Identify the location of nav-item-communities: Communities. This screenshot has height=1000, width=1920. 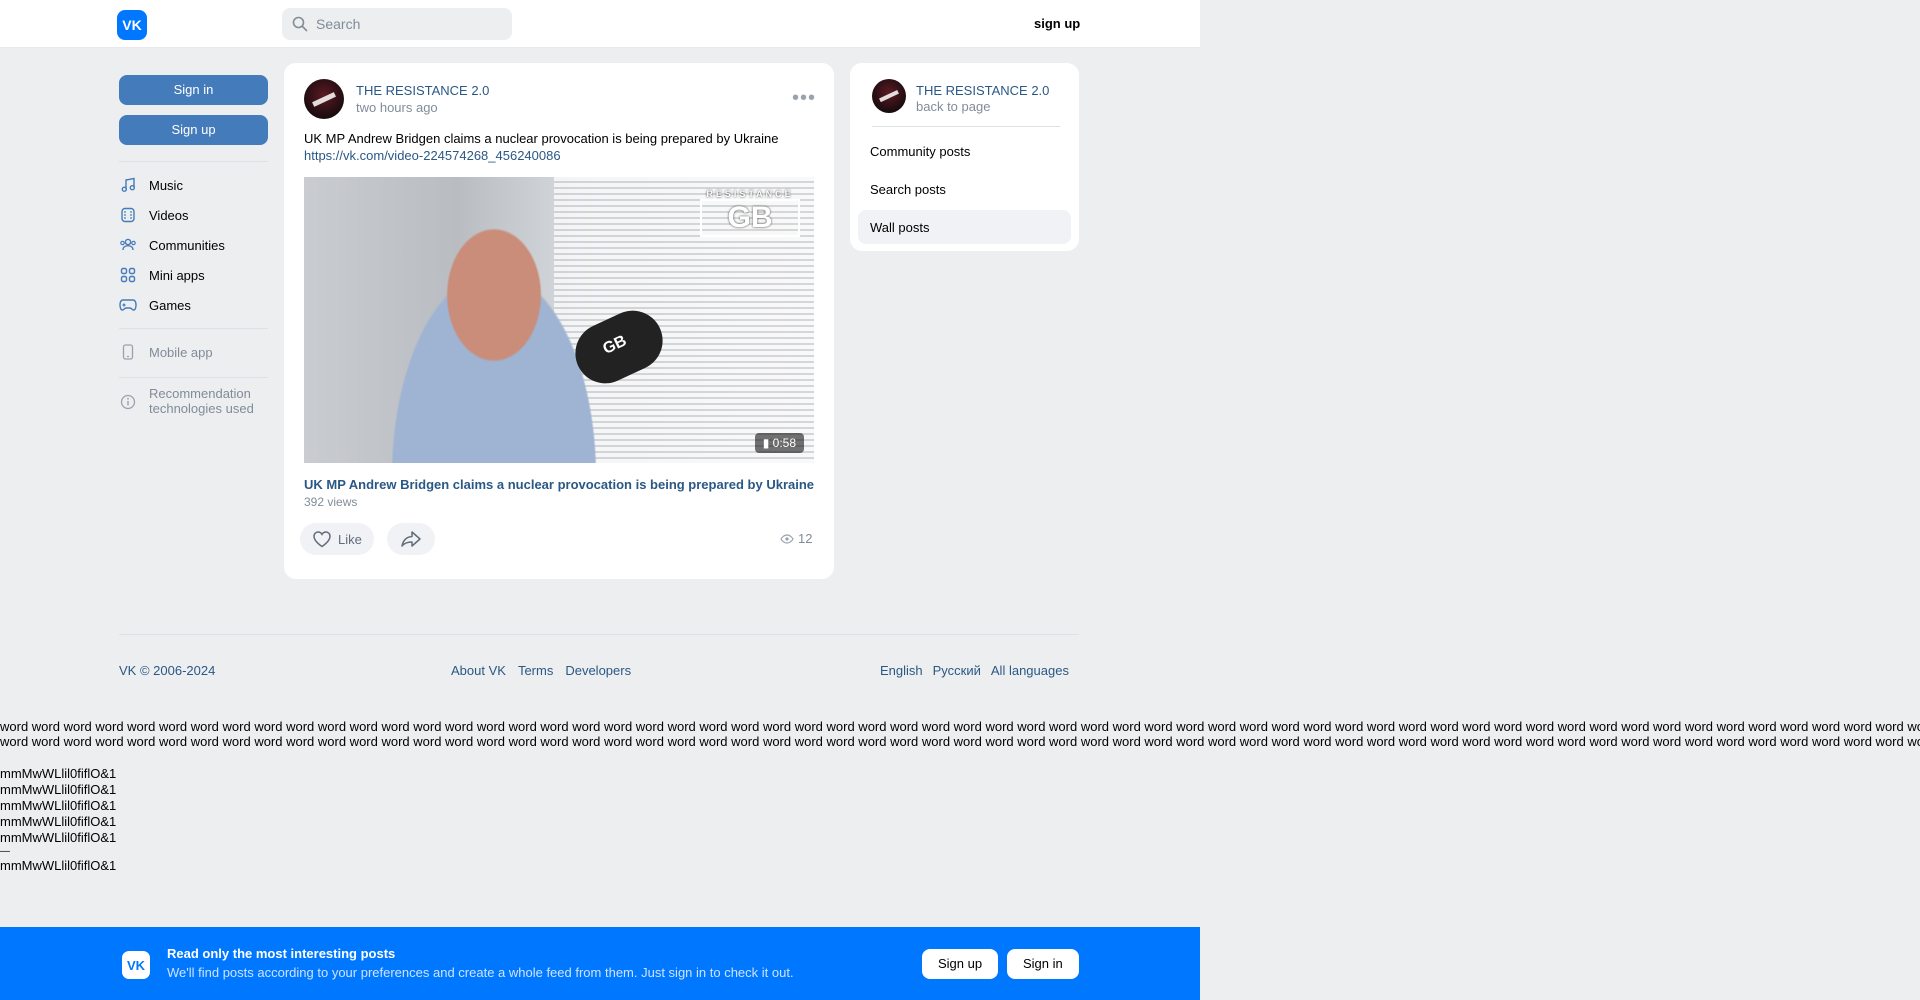
(193, 245).